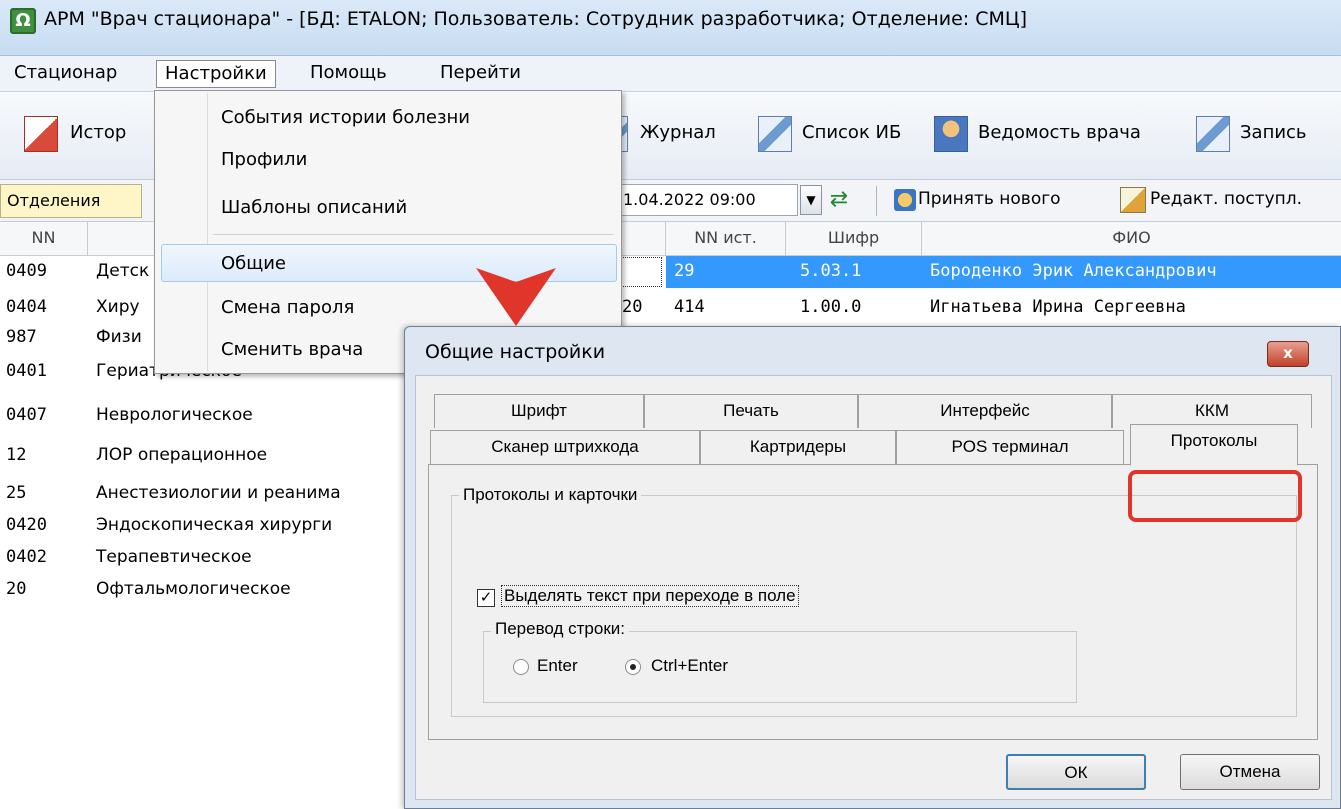  Describe the element at coordinates (348, 74) in the screenshot. I see `menu-help: Помощь` at that location.